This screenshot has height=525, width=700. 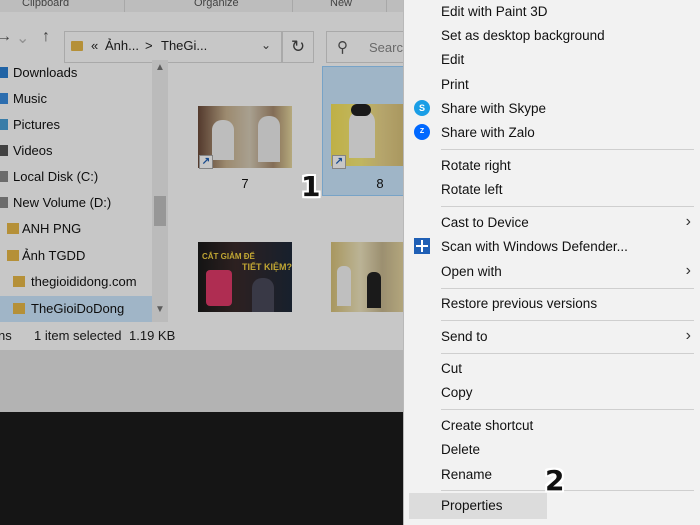 I want to click on menu-item-restore-previous-versions: Restore previous versions, so click(x=552, y=304).